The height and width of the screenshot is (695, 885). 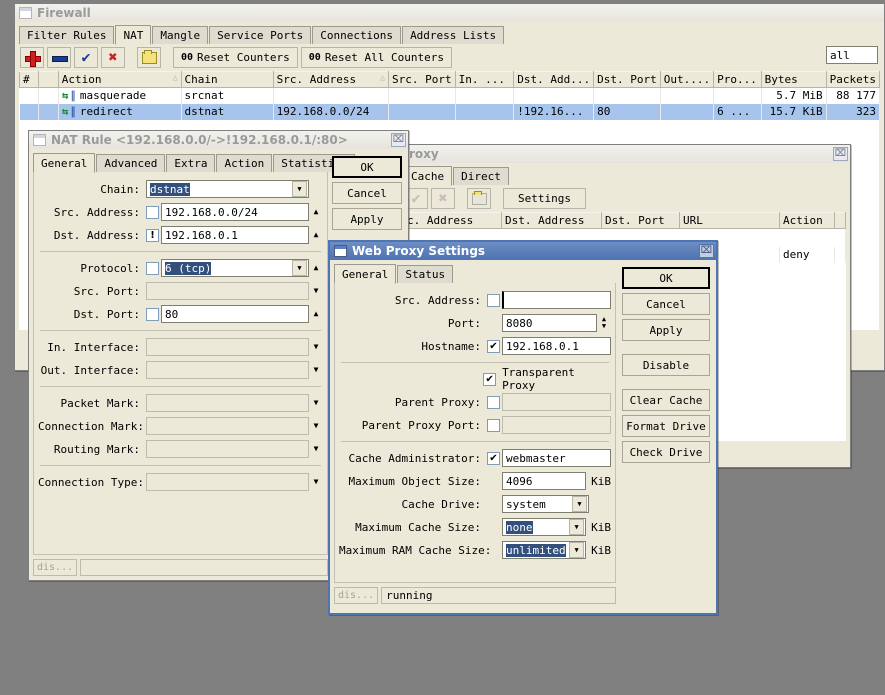 I want to click on dst-address-negate-checkbox: !, so click(x=152, y=235).